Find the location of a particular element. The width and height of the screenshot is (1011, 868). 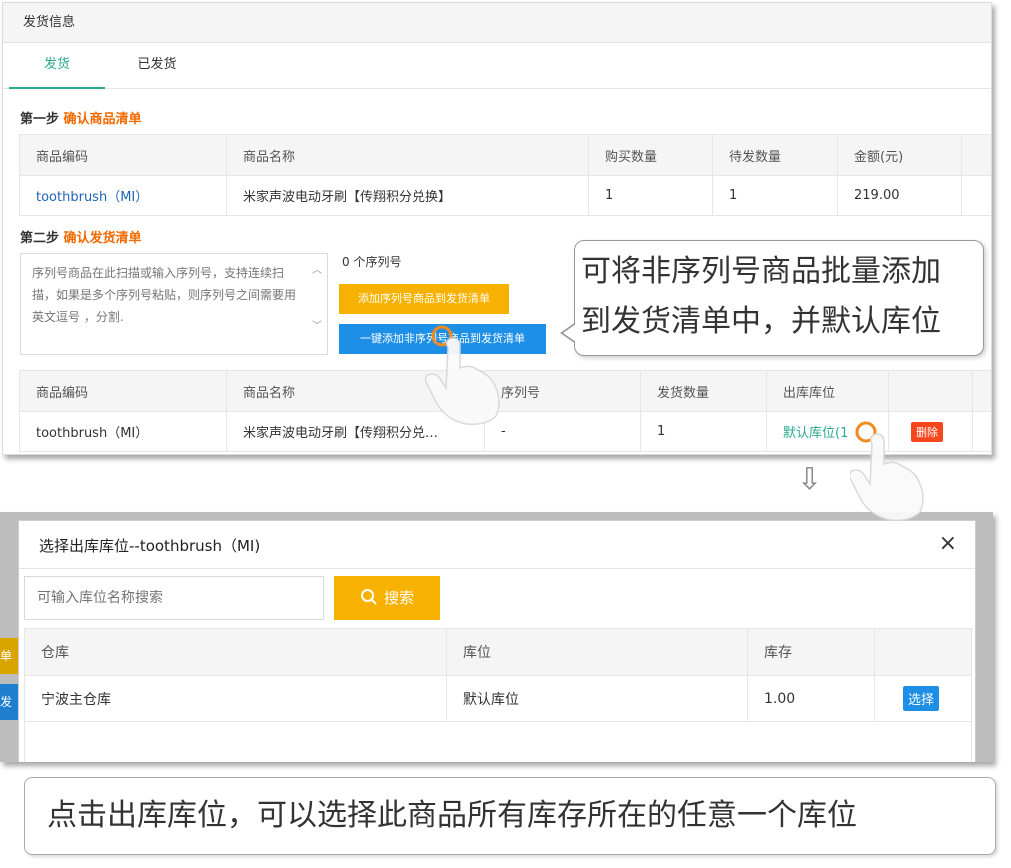

action-cell: 选择 is located at coordinates (923, 698).